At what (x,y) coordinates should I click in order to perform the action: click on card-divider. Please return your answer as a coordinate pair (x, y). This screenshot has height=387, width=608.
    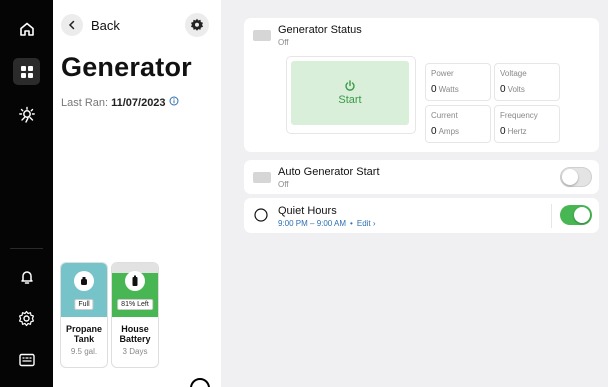
    Looking at the image, I should click on (551, 216).